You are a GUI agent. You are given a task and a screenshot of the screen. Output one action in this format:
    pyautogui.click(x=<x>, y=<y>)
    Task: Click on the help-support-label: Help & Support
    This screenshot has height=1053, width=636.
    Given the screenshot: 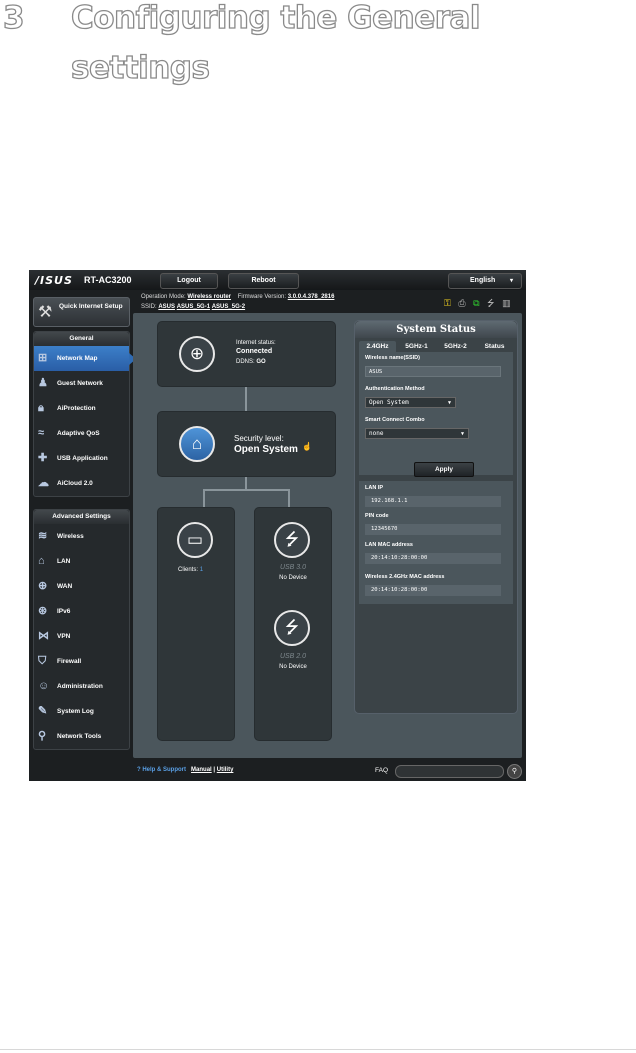 What is the action you would take?
    pyautogui.click(x=164, y=770)
    